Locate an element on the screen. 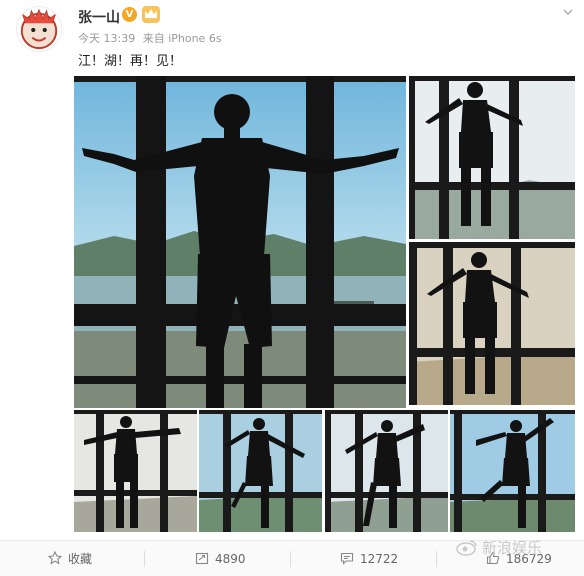  chevron-down-icon is located at coordinates (568, 13).